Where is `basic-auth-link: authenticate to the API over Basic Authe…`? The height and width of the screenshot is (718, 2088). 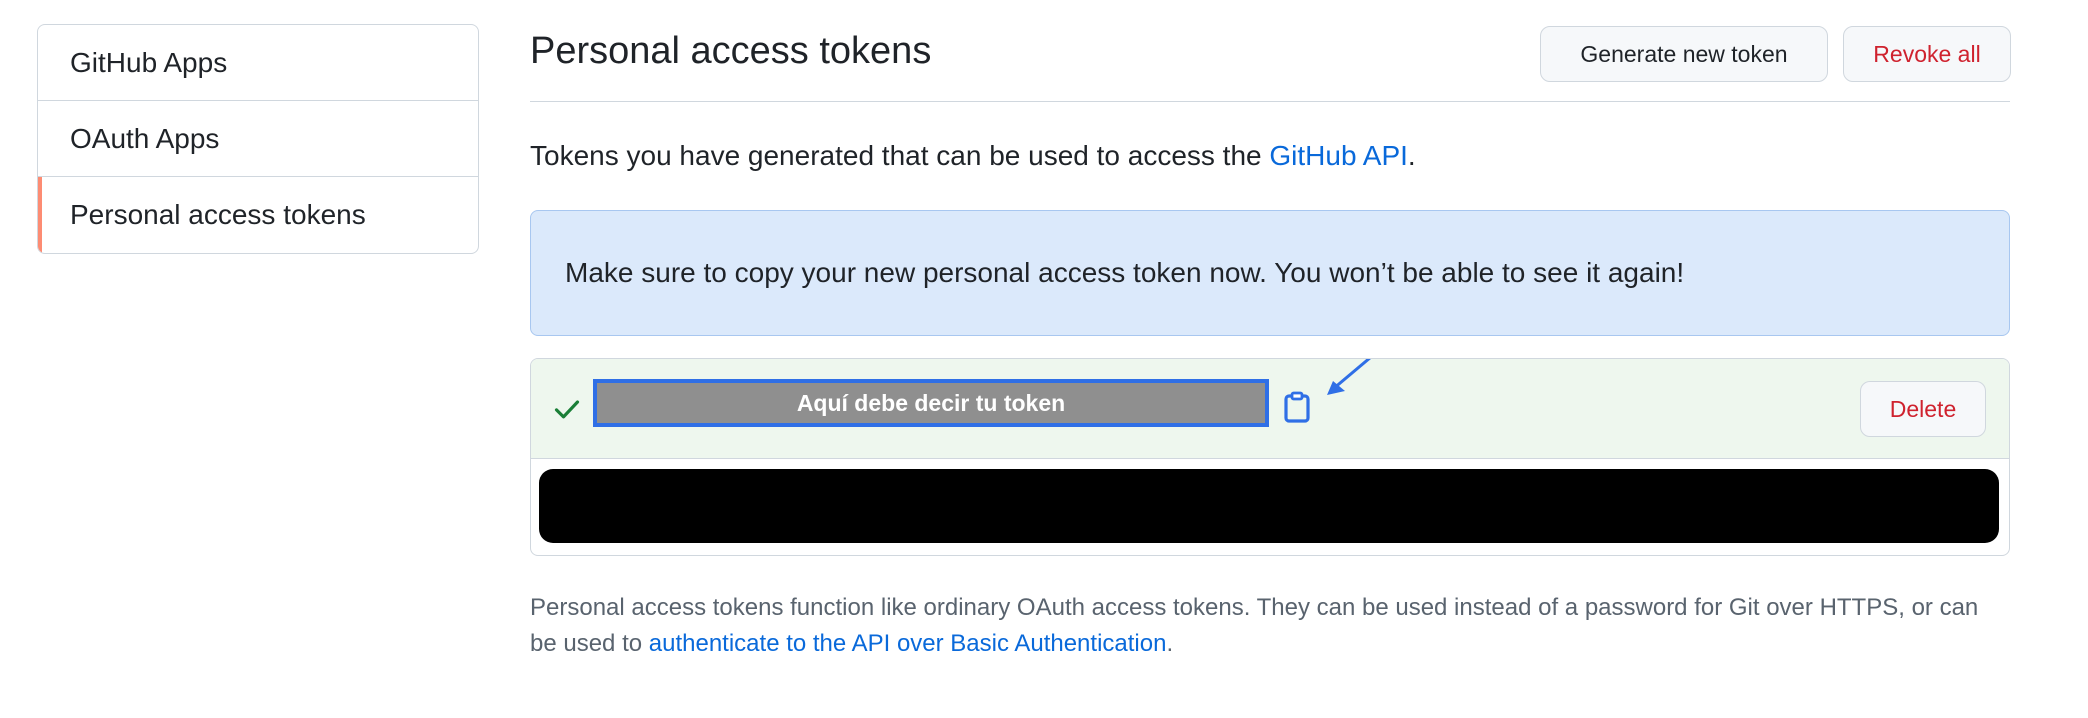 basic-auth-link: authenticate to the API over Basic Authe… is located at coordinates (908, 643).